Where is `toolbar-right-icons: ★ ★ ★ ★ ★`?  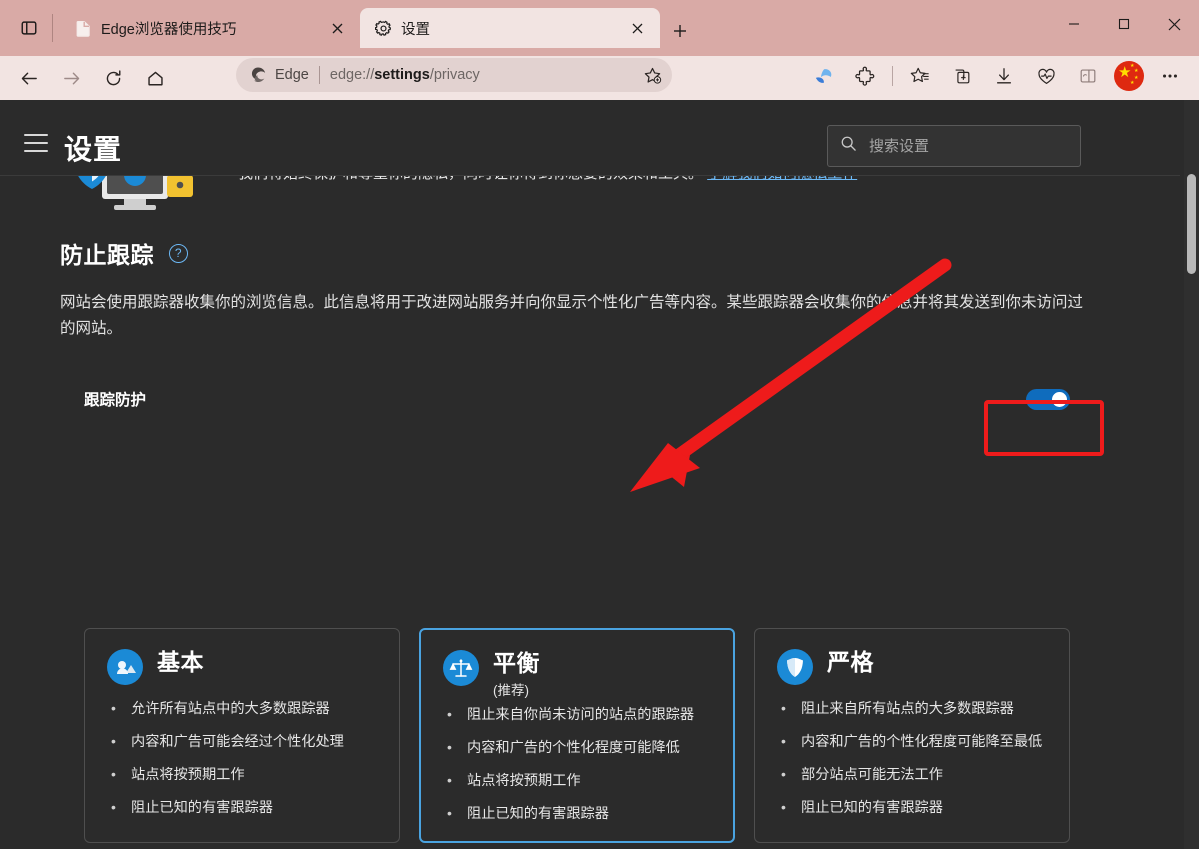
toolbar-right-icons: ★ ★ ★ ★ ★ is located at coordinates (996, 76).